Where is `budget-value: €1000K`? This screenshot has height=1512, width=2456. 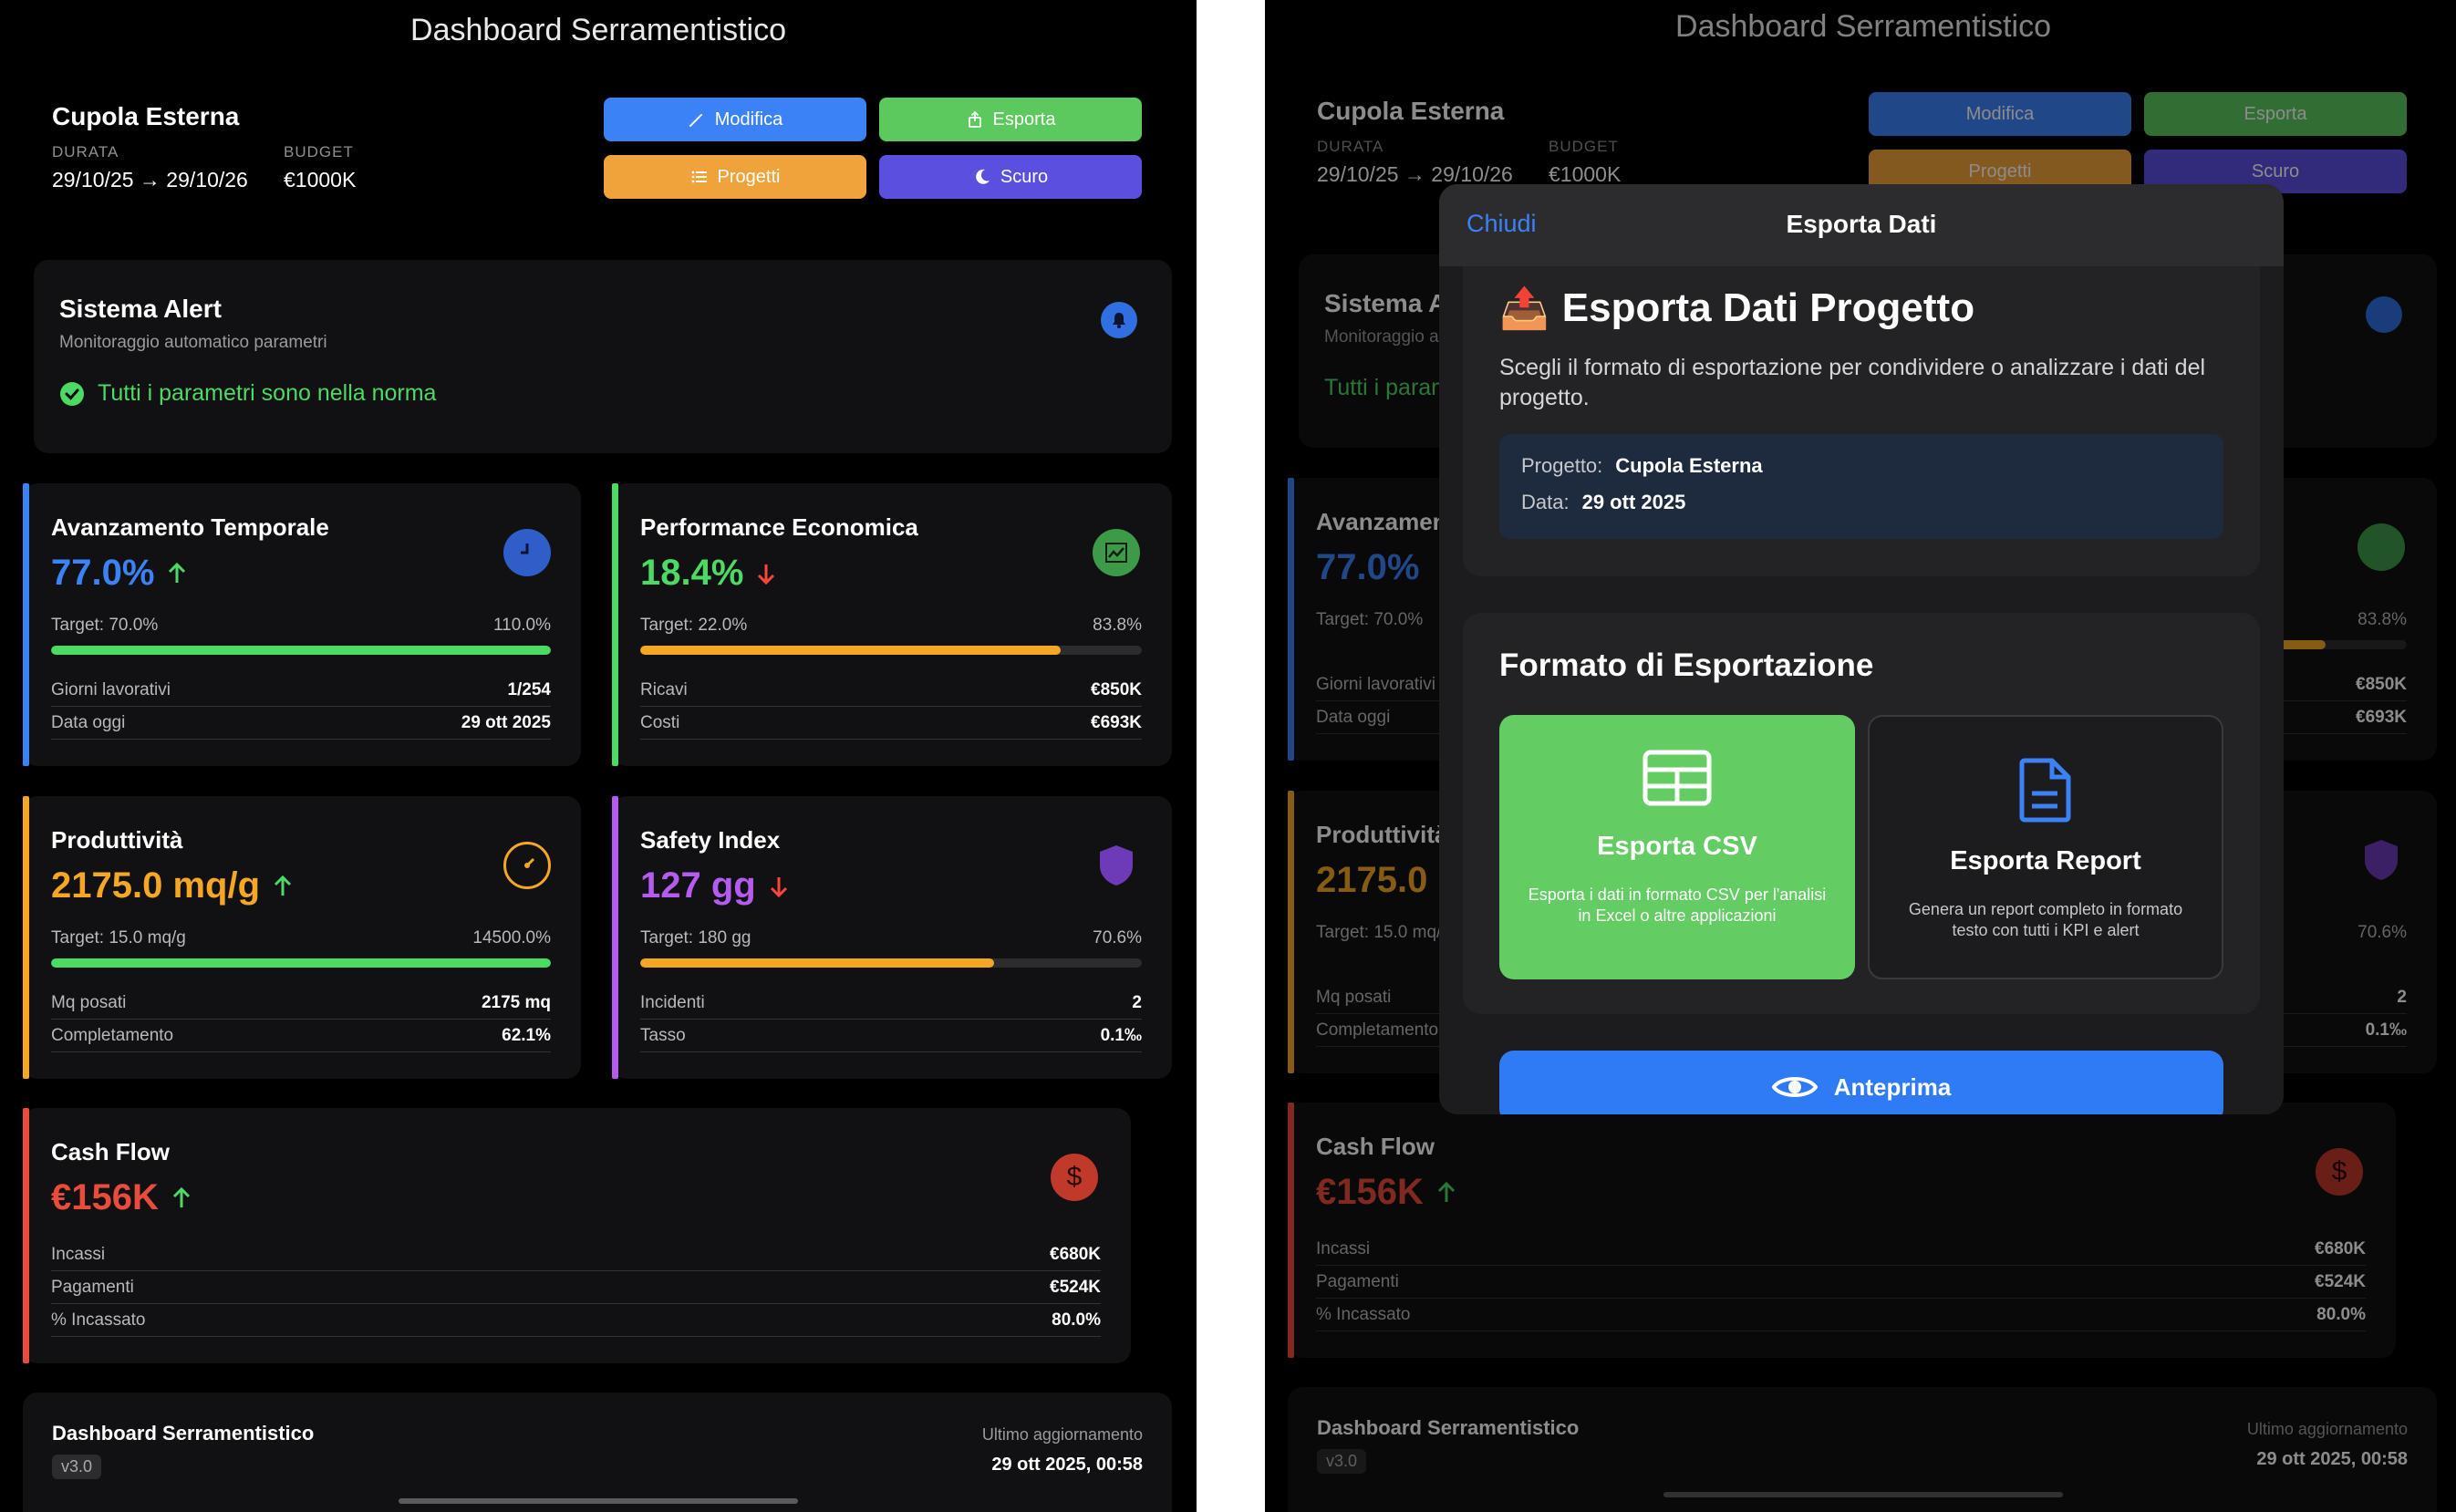 budget-value: €1000K is located at coordinates (321, 180).